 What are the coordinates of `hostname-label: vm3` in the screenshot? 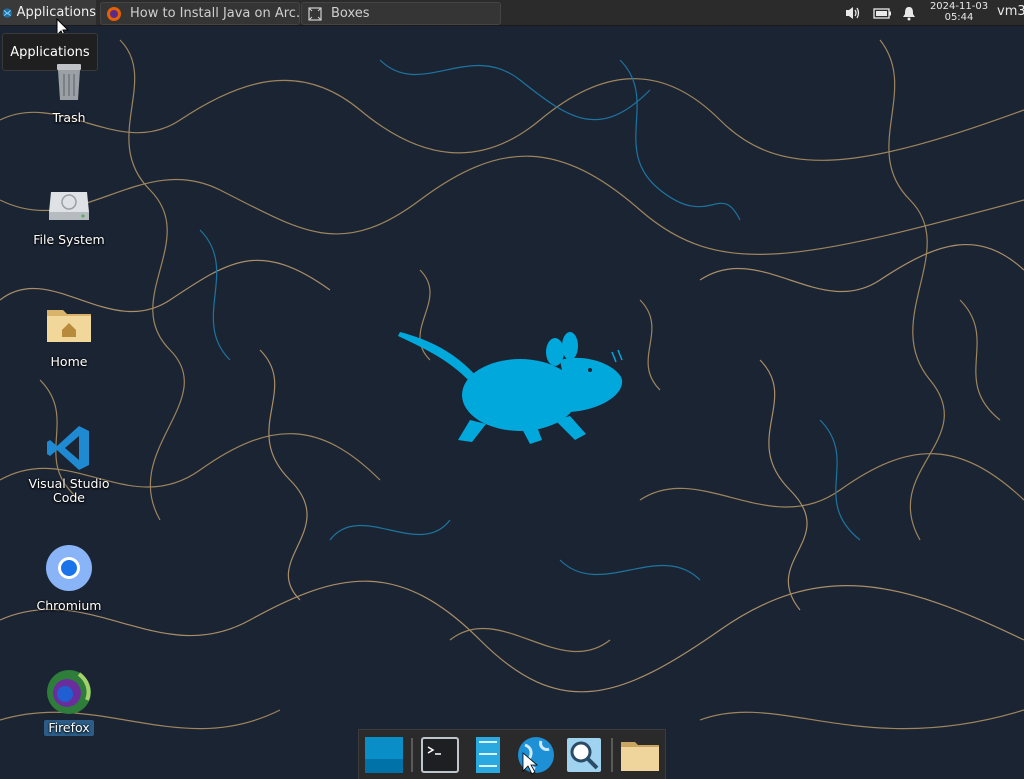 It's located at (1010, 11).